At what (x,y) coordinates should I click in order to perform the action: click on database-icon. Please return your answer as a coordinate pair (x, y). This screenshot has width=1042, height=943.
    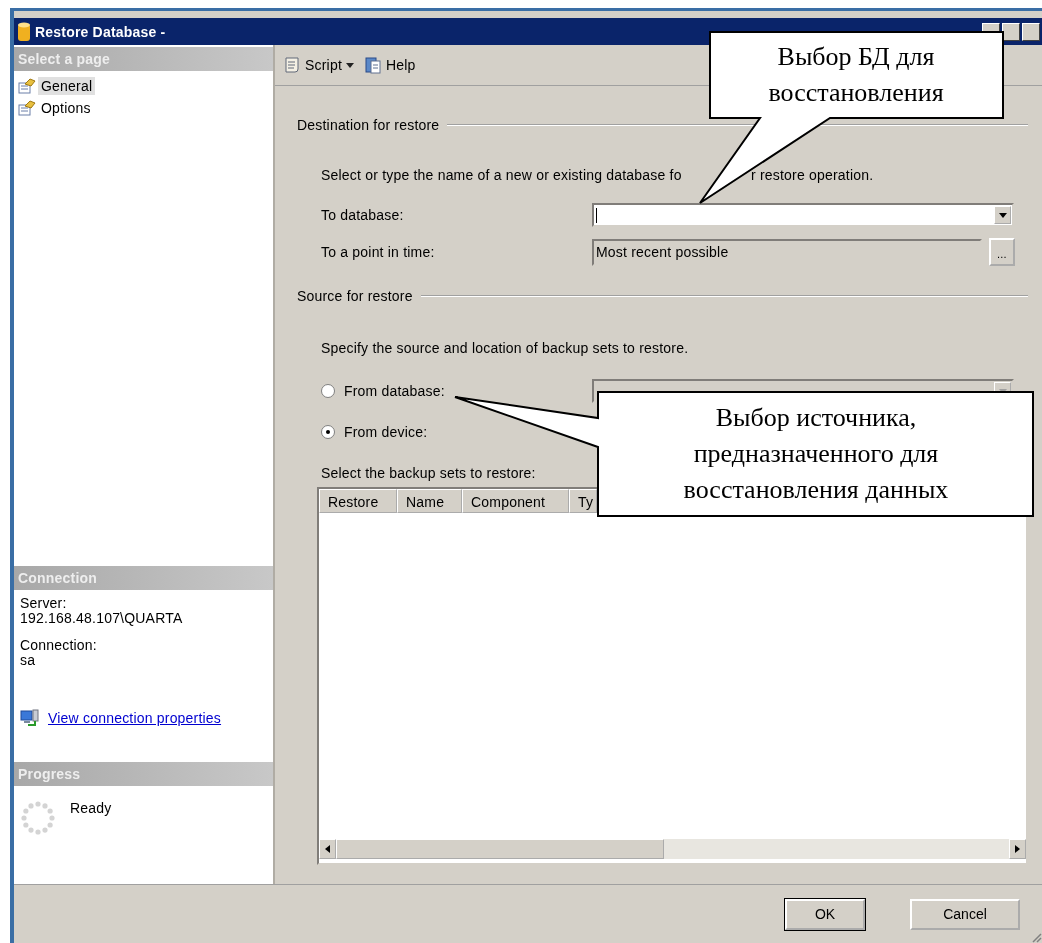
    Looking at the image, I should click on (24, 31).